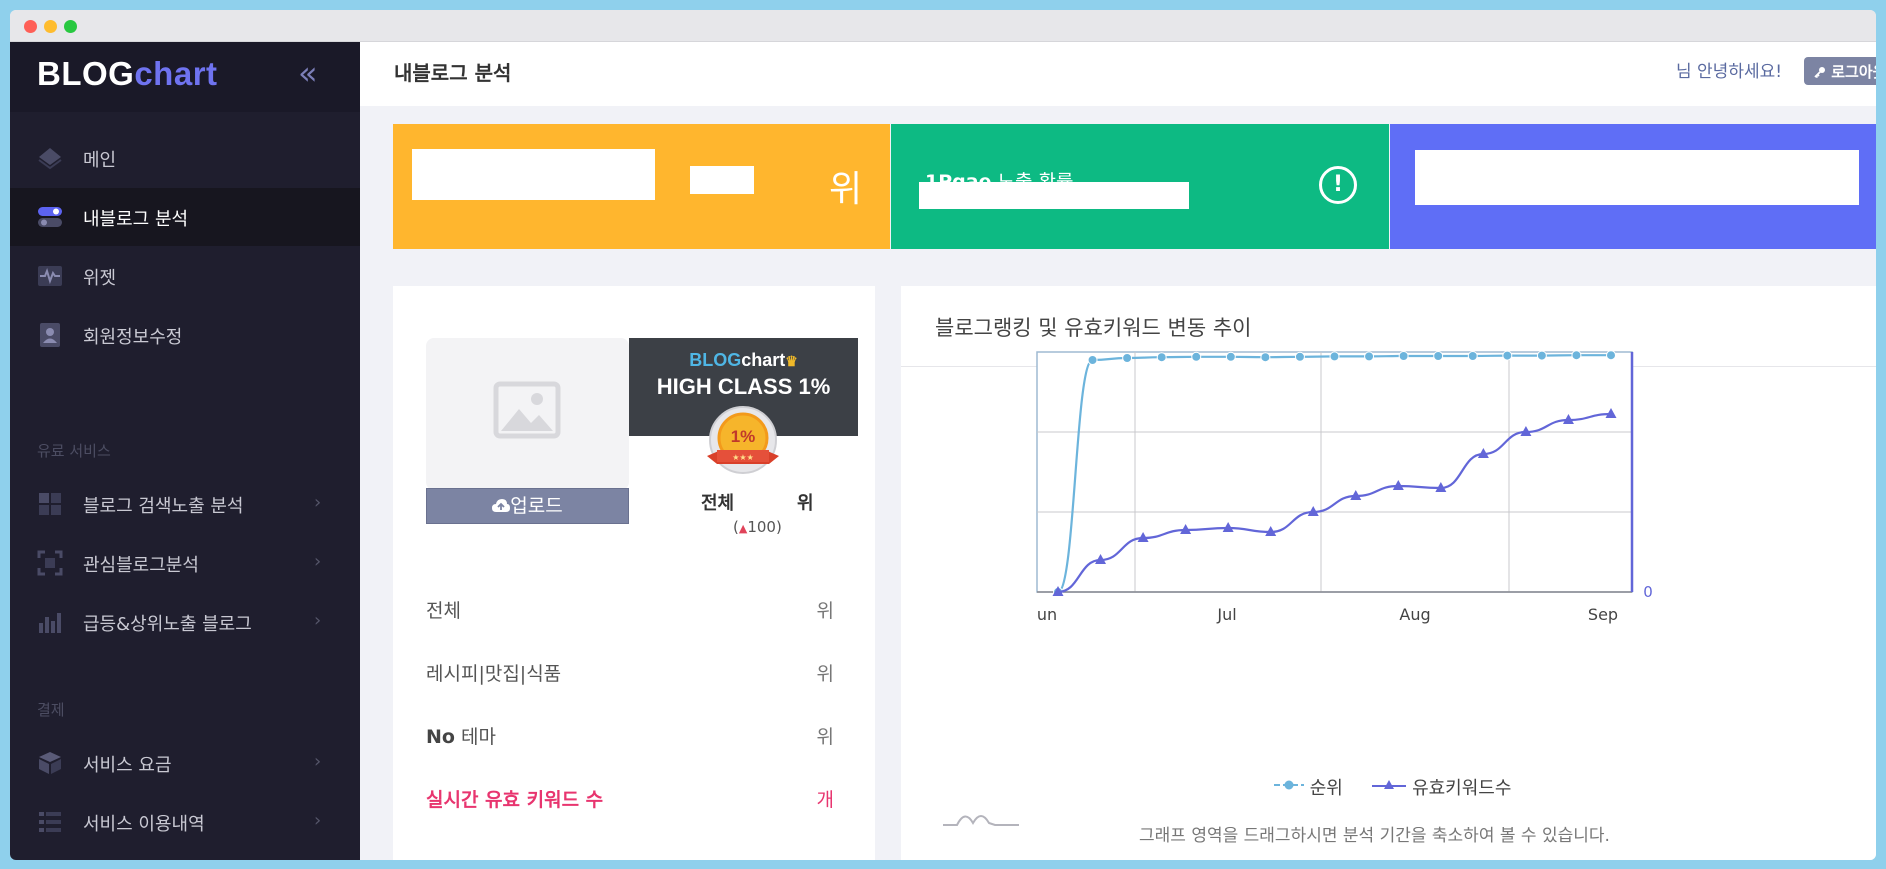 The width and height of the screenshot is (1886, 869). I want to click on toggle-icon, so click(50, 217).